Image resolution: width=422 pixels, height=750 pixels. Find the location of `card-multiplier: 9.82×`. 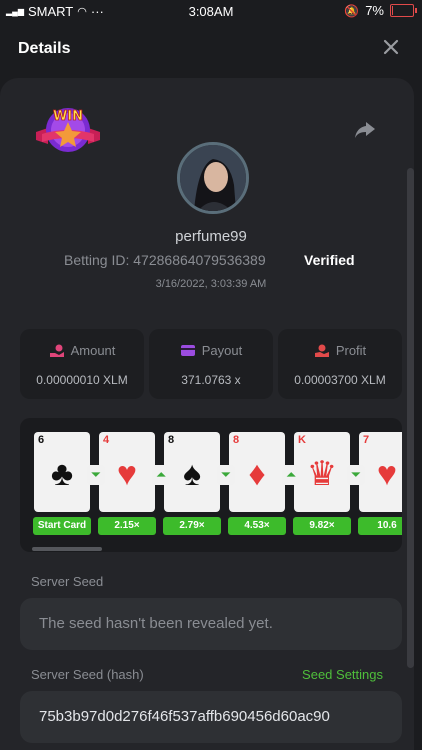

card-multiplier: 9.82× is located at coordinates (322, 526).